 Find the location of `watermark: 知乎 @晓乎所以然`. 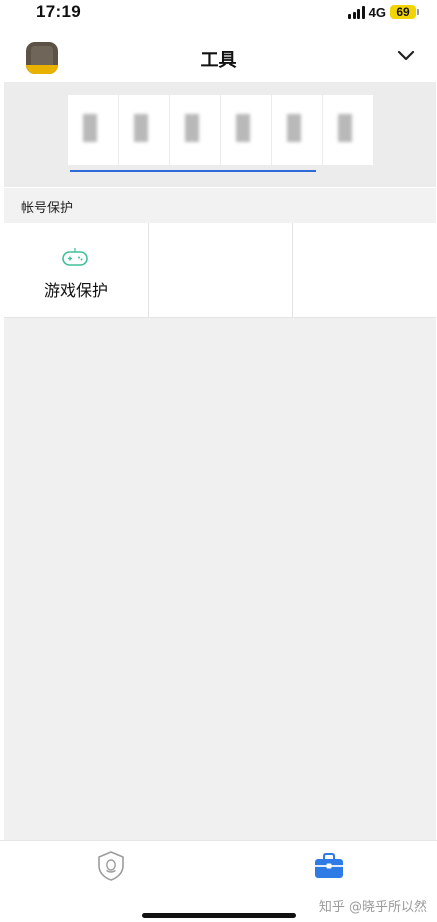

watermark: 知乎 @晓乎所以然 is located at coordinates (372, 907).